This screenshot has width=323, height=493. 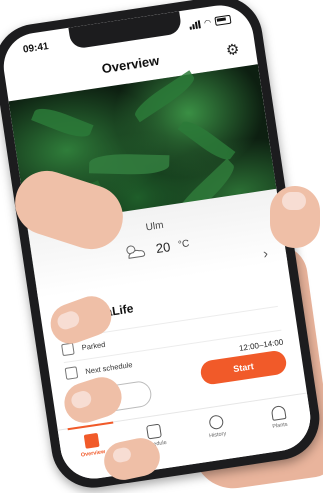 What do you see at coordinates (261, 345) in the screenshot?
I see `schedule-time: 12:00–14:00` at bounding box center [261, 345].